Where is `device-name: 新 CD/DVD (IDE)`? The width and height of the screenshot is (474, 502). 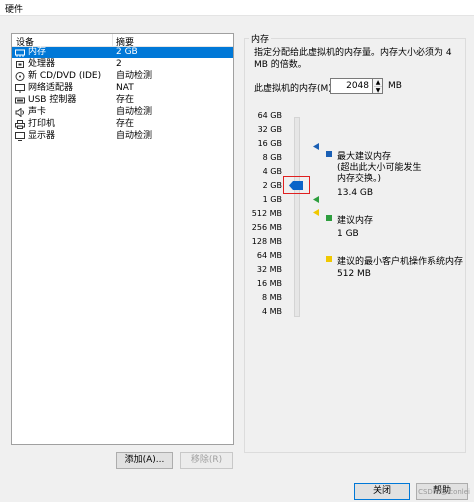 device-name: 新 CD/DVD (IDE) is located at coordinates (65, 76).